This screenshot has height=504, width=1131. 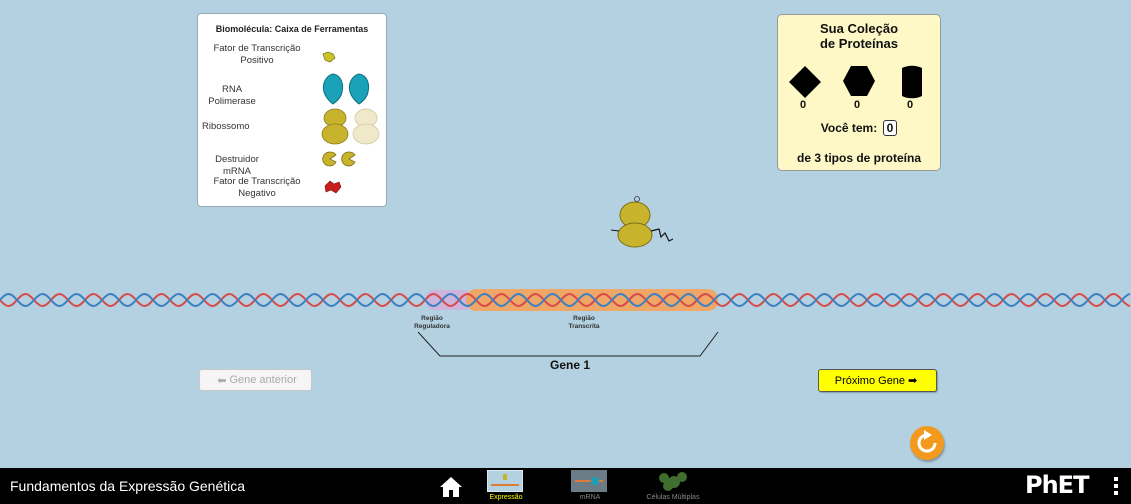 I want to click on expression-screen-thumbnail, so click(x=505, y=481).